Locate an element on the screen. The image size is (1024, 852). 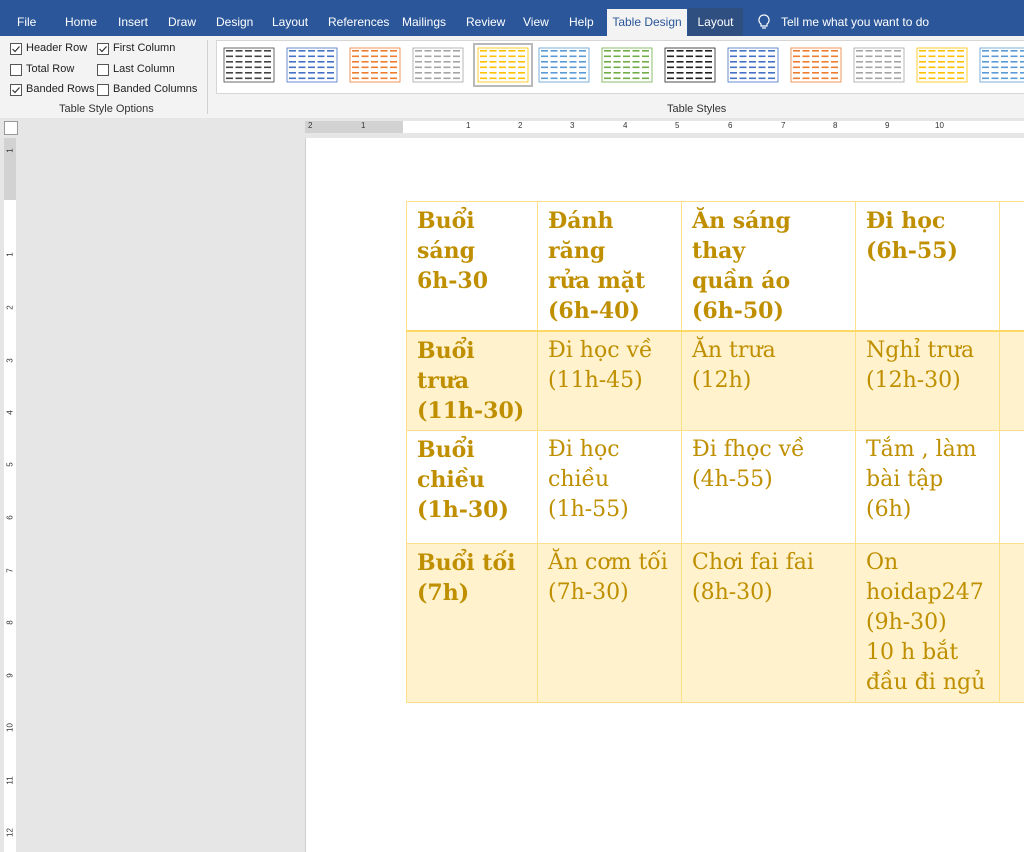
tab-help: Help is located at coordinates (581, 22).